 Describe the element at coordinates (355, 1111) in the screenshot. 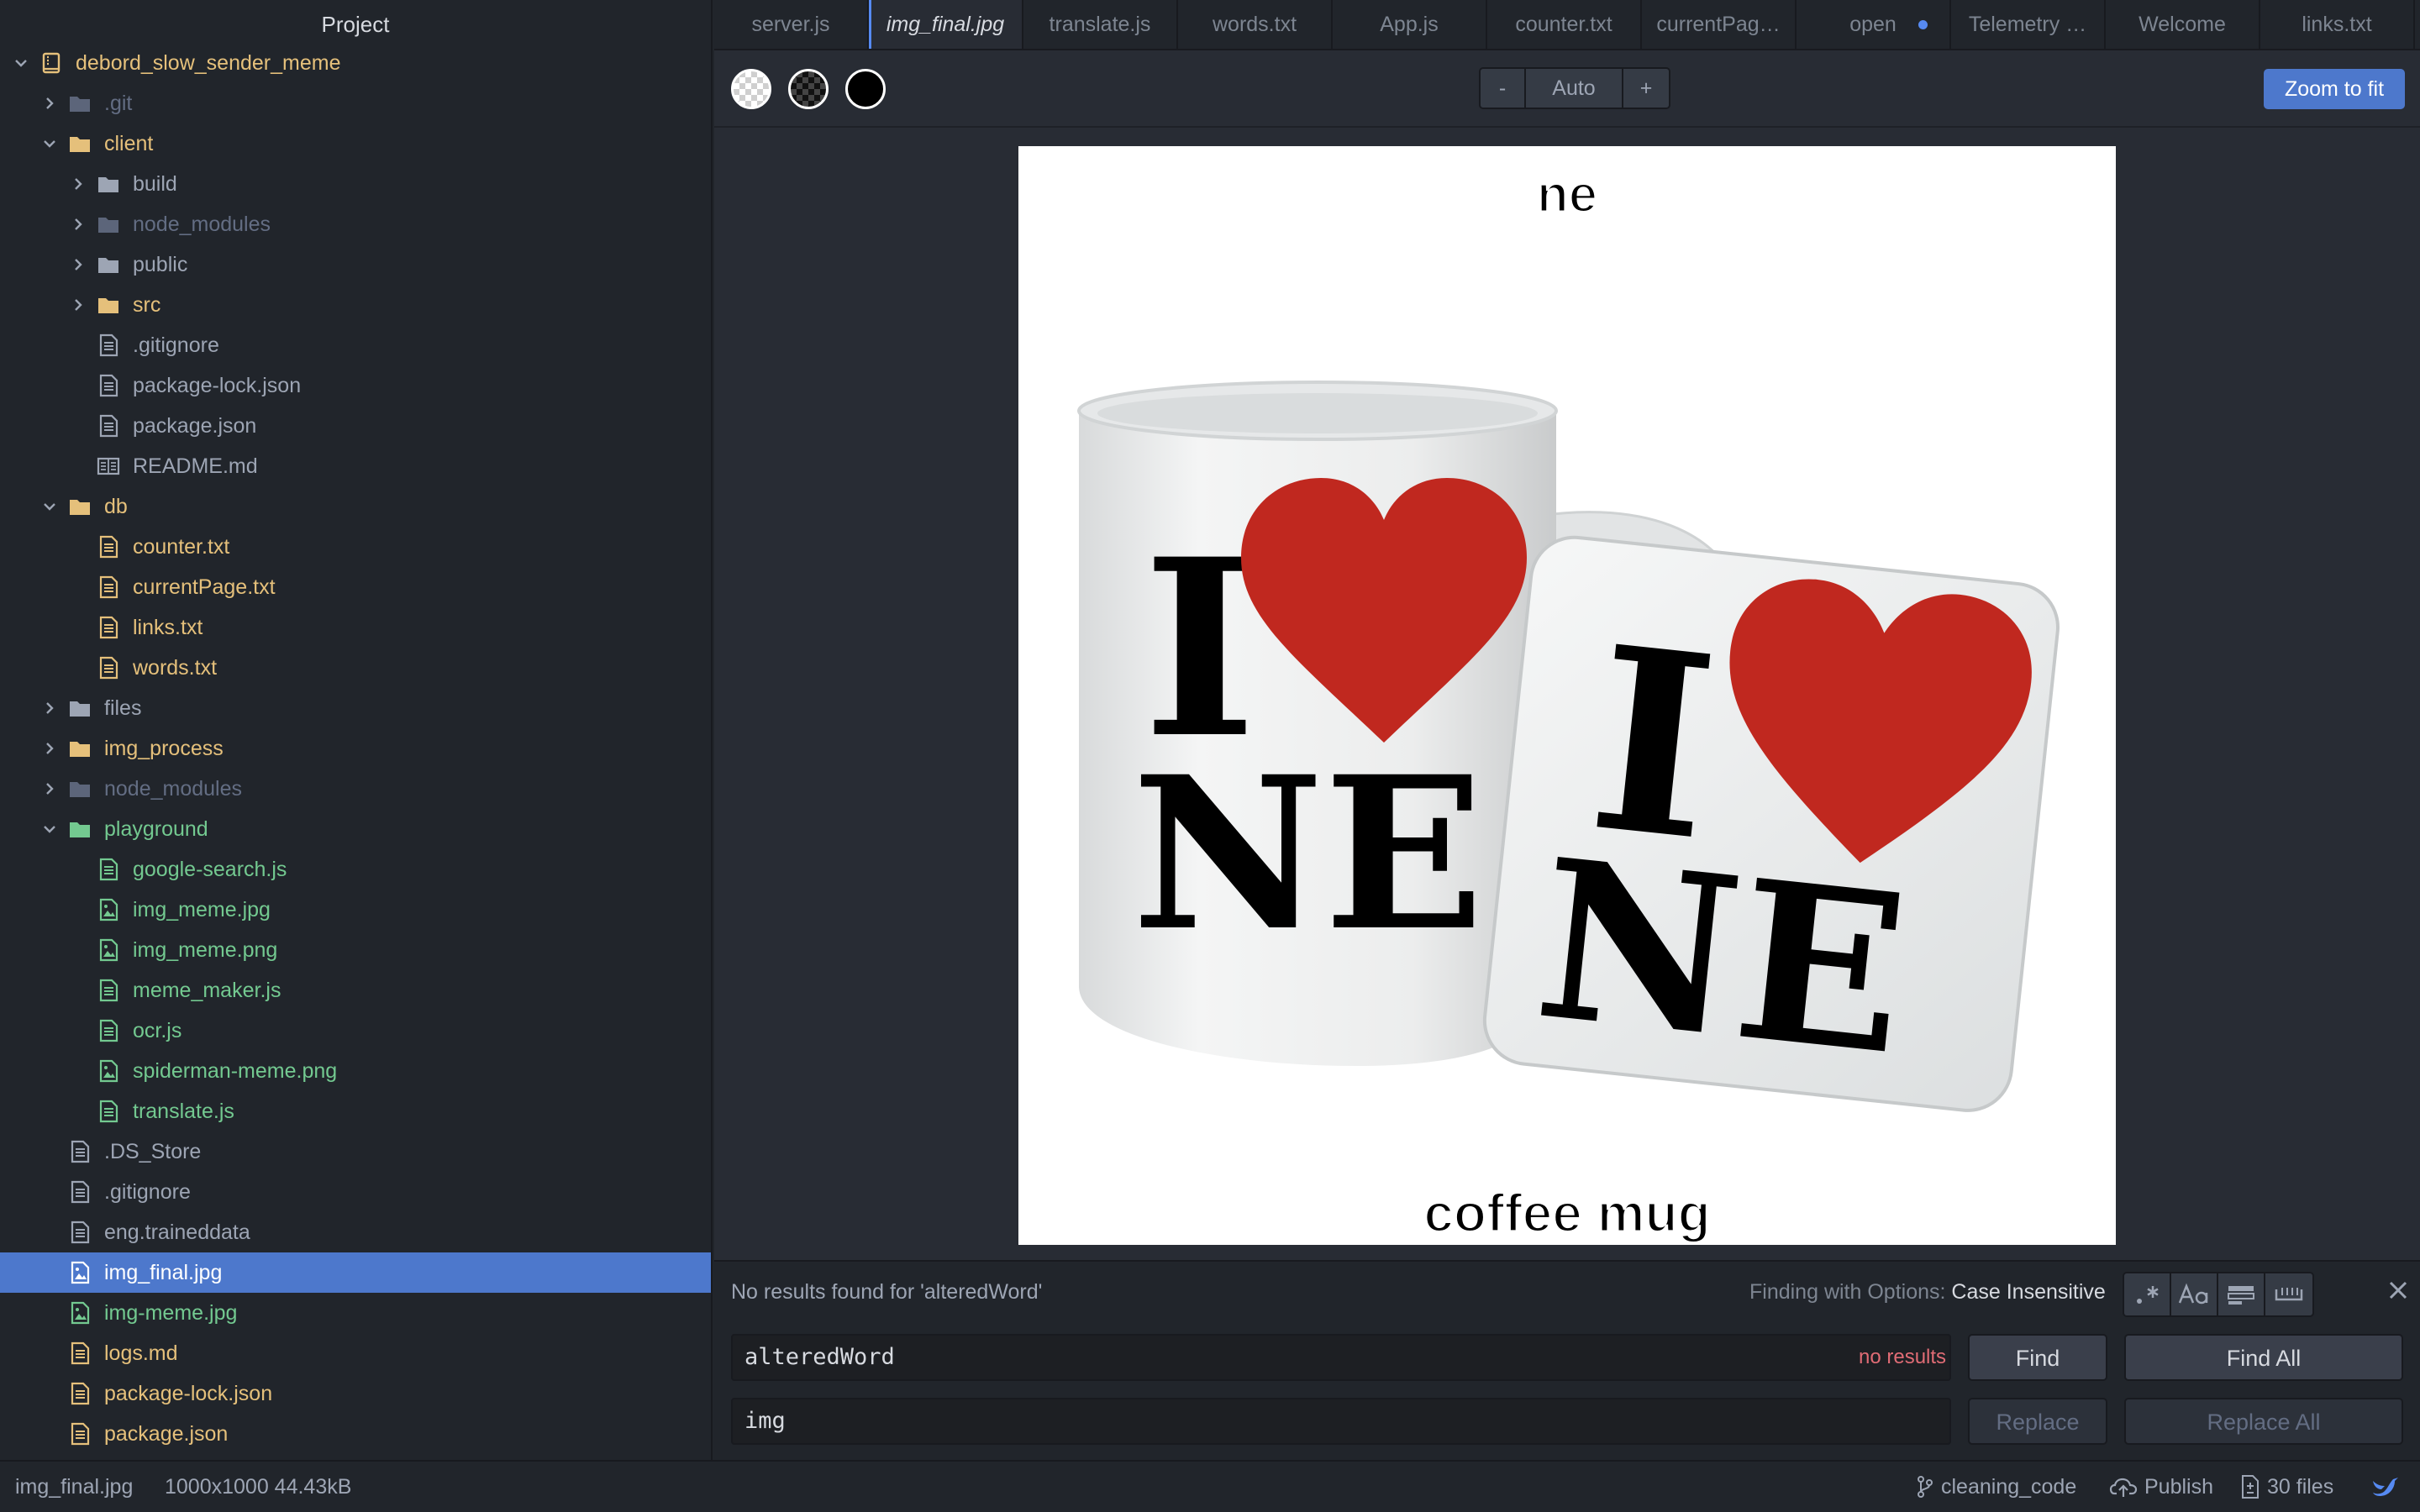

I see `tree-file-row: translate.js` at that location.